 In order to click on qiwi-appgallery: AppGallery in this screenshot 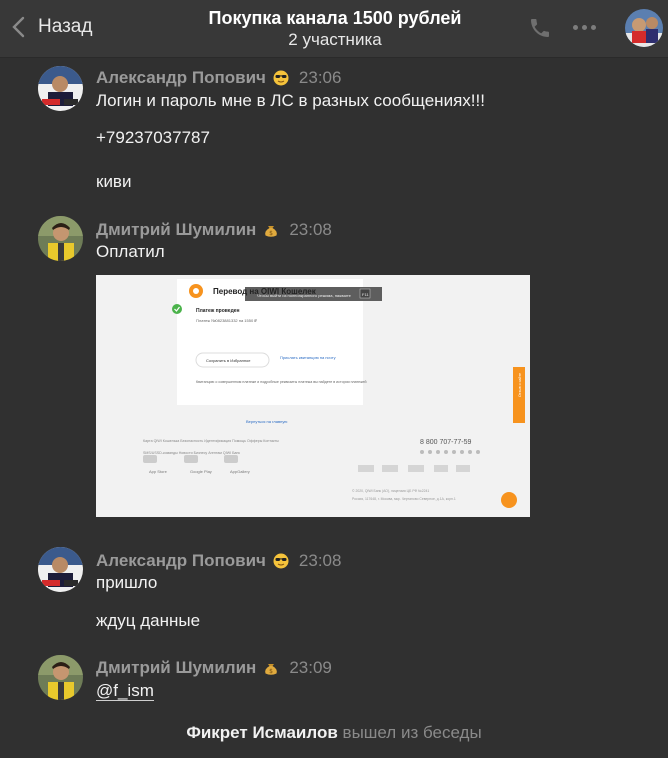, I will do `click(240, 471)`.